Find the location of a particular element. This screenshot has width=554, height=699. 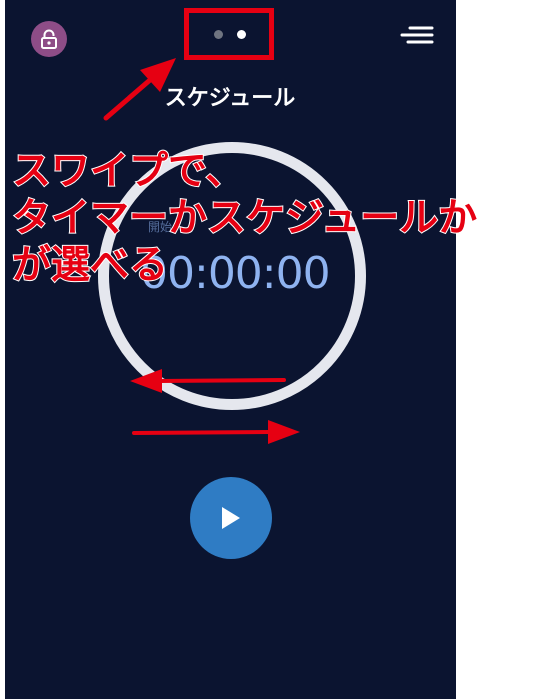

arrow-pointing-to-indicator is located at coordinates (139, 89).